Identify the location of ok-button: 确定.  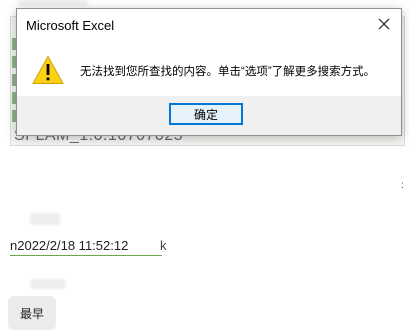
(206, 114).